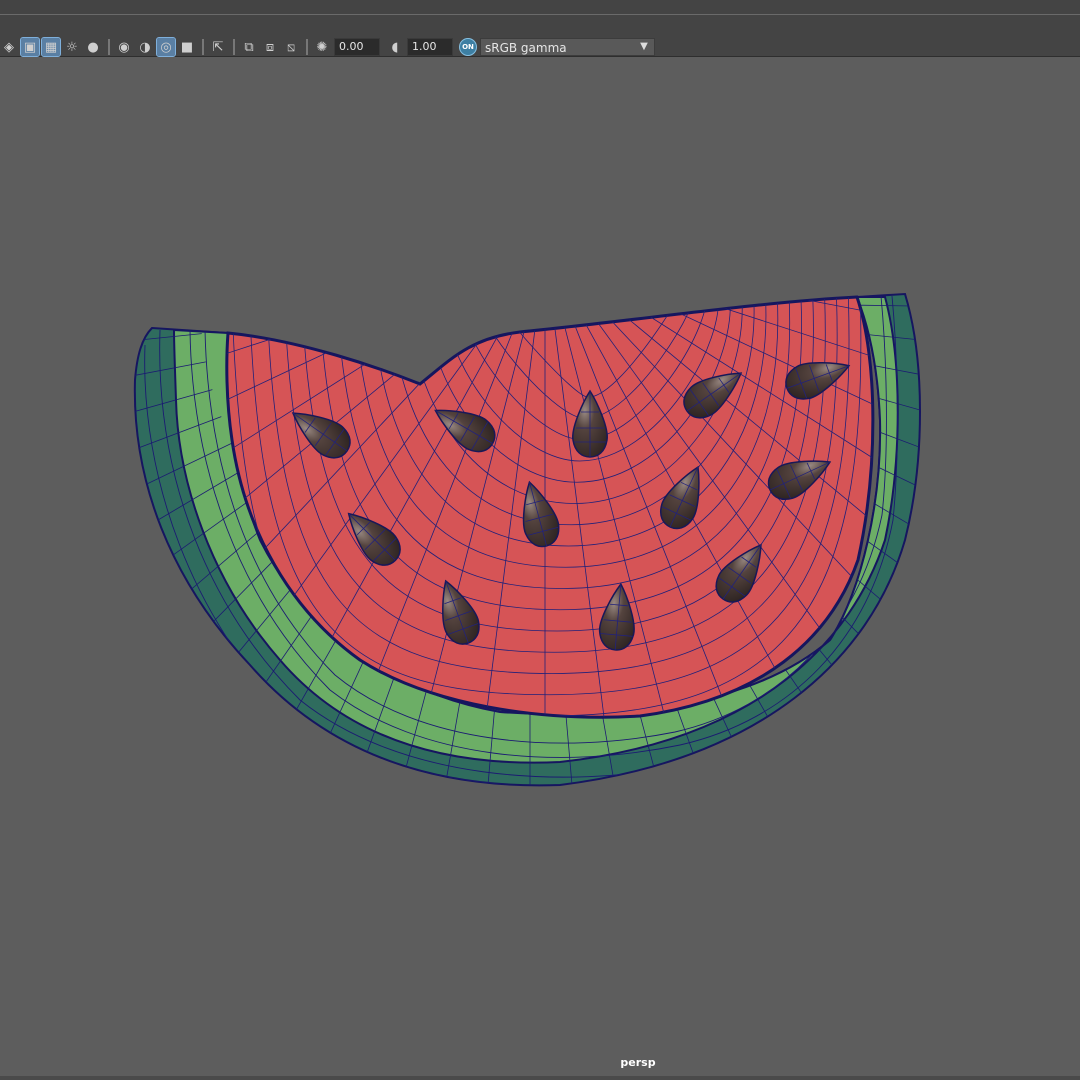  I want to click on camera-name-label: persp, so click(638, 1062).